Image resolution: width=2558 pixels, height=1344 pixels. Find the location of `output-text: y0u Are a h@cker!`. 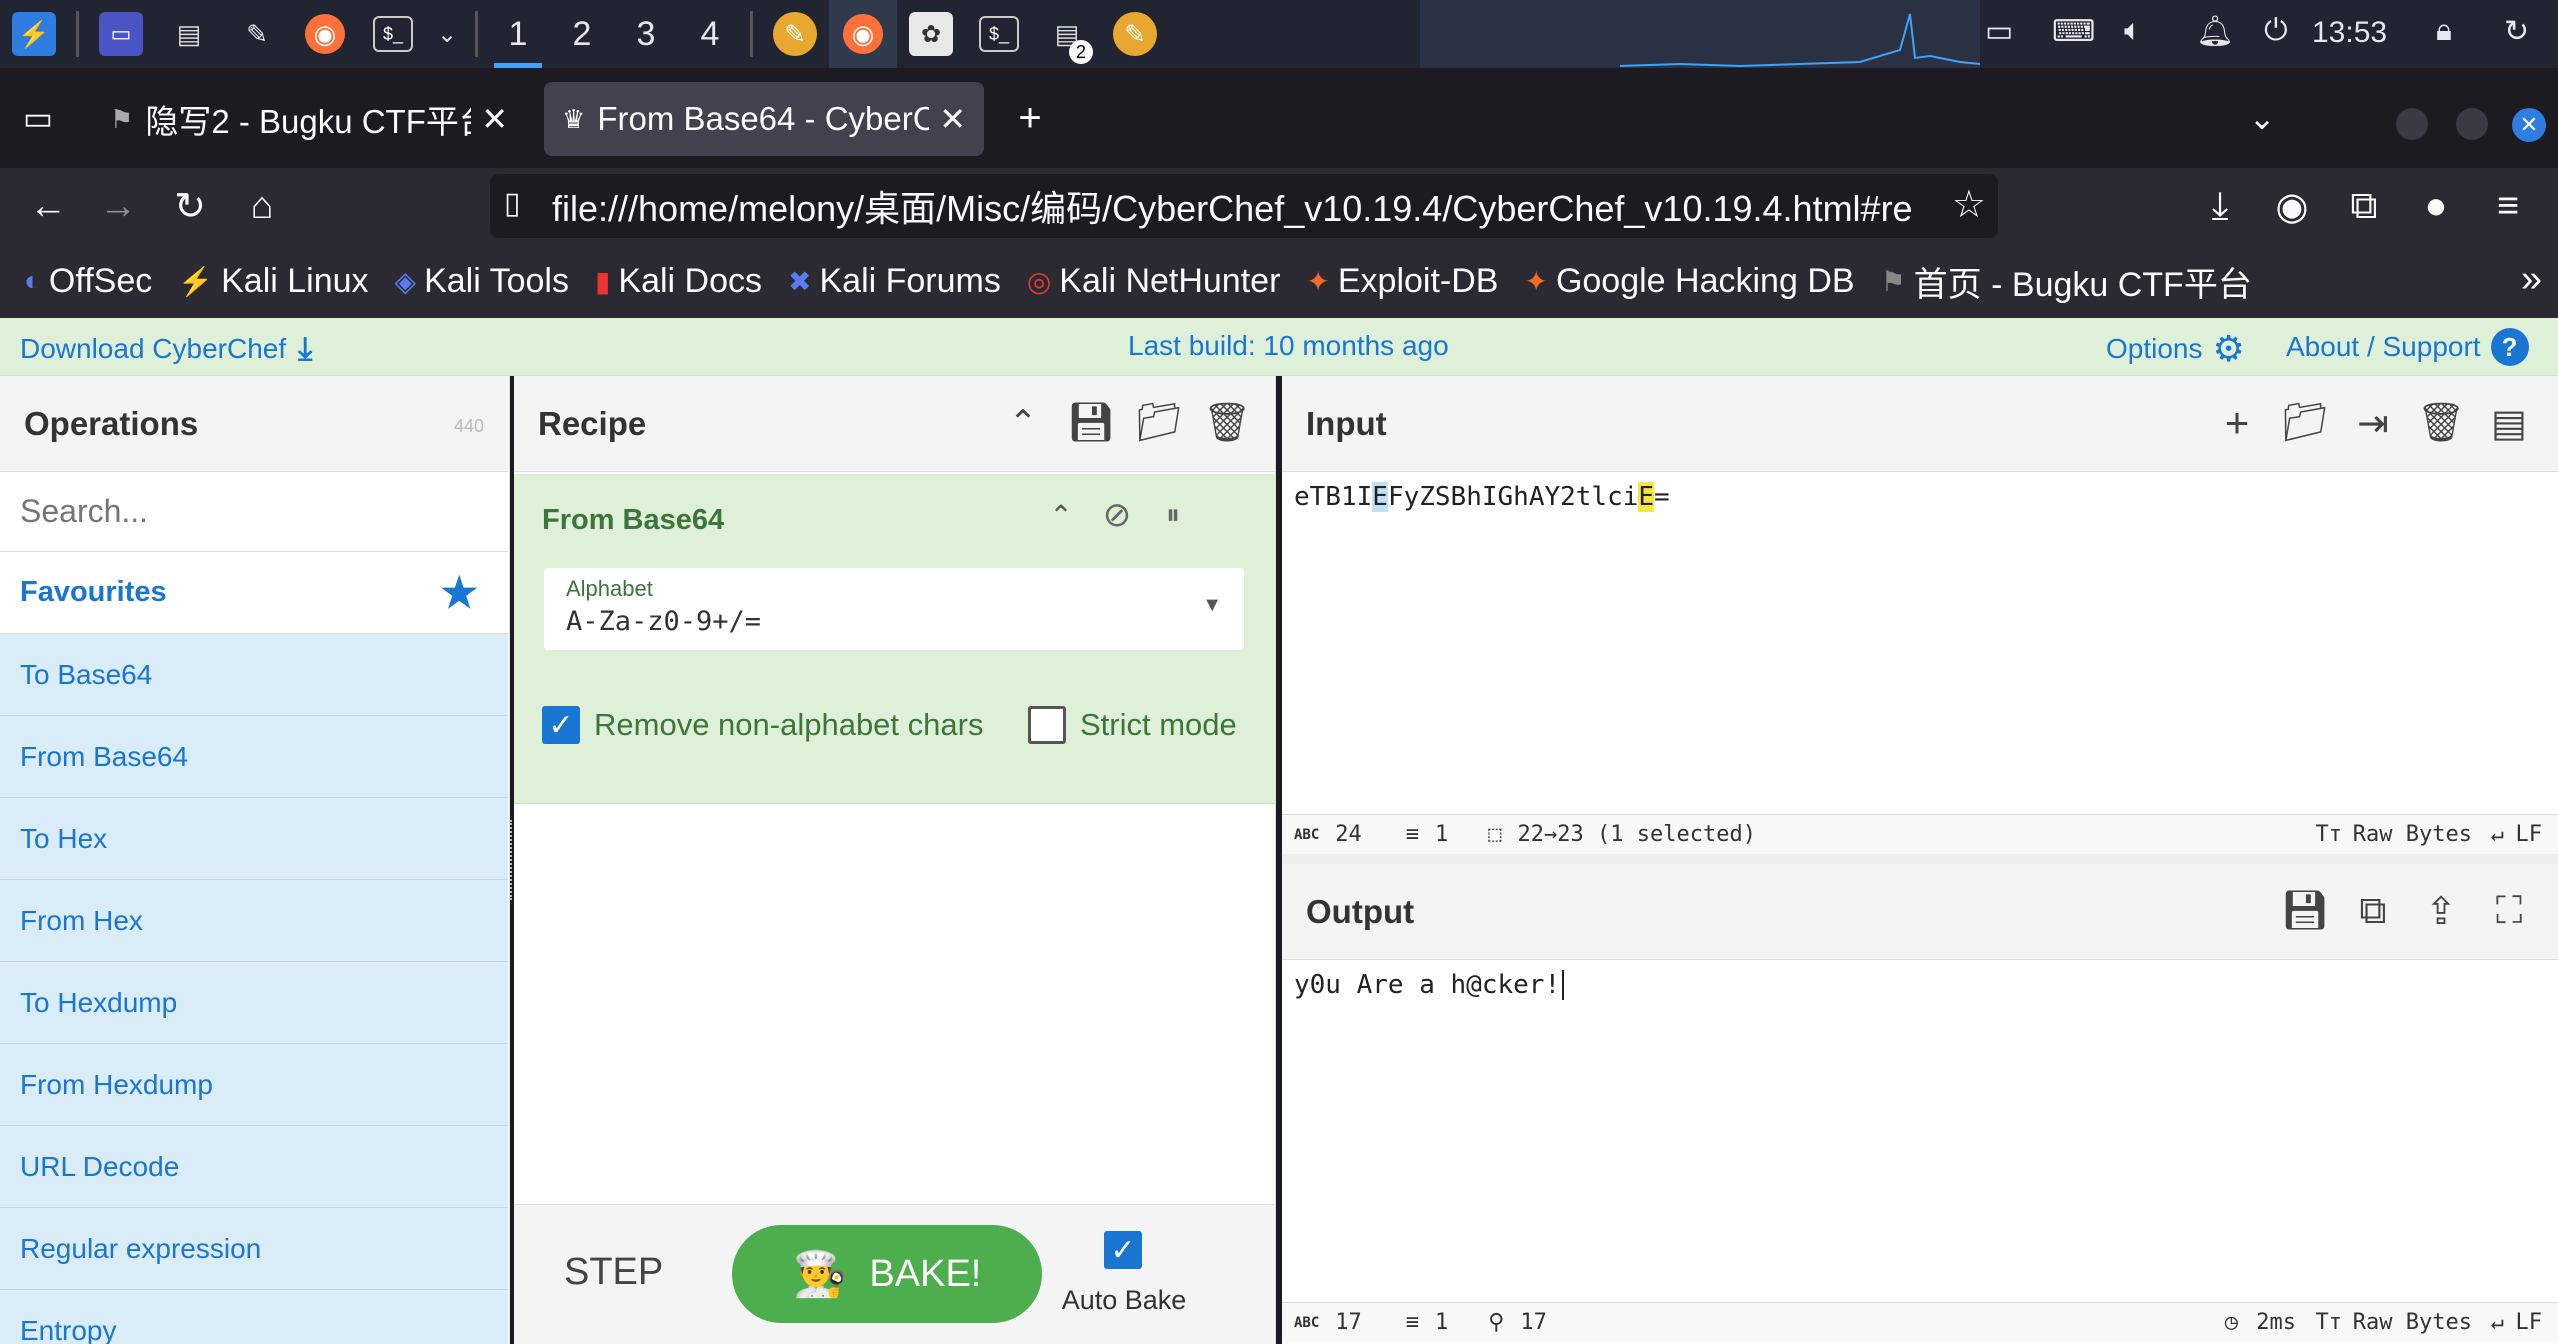

output-text: y0u Are a h@cker! is located at coordinates (1429, 985).